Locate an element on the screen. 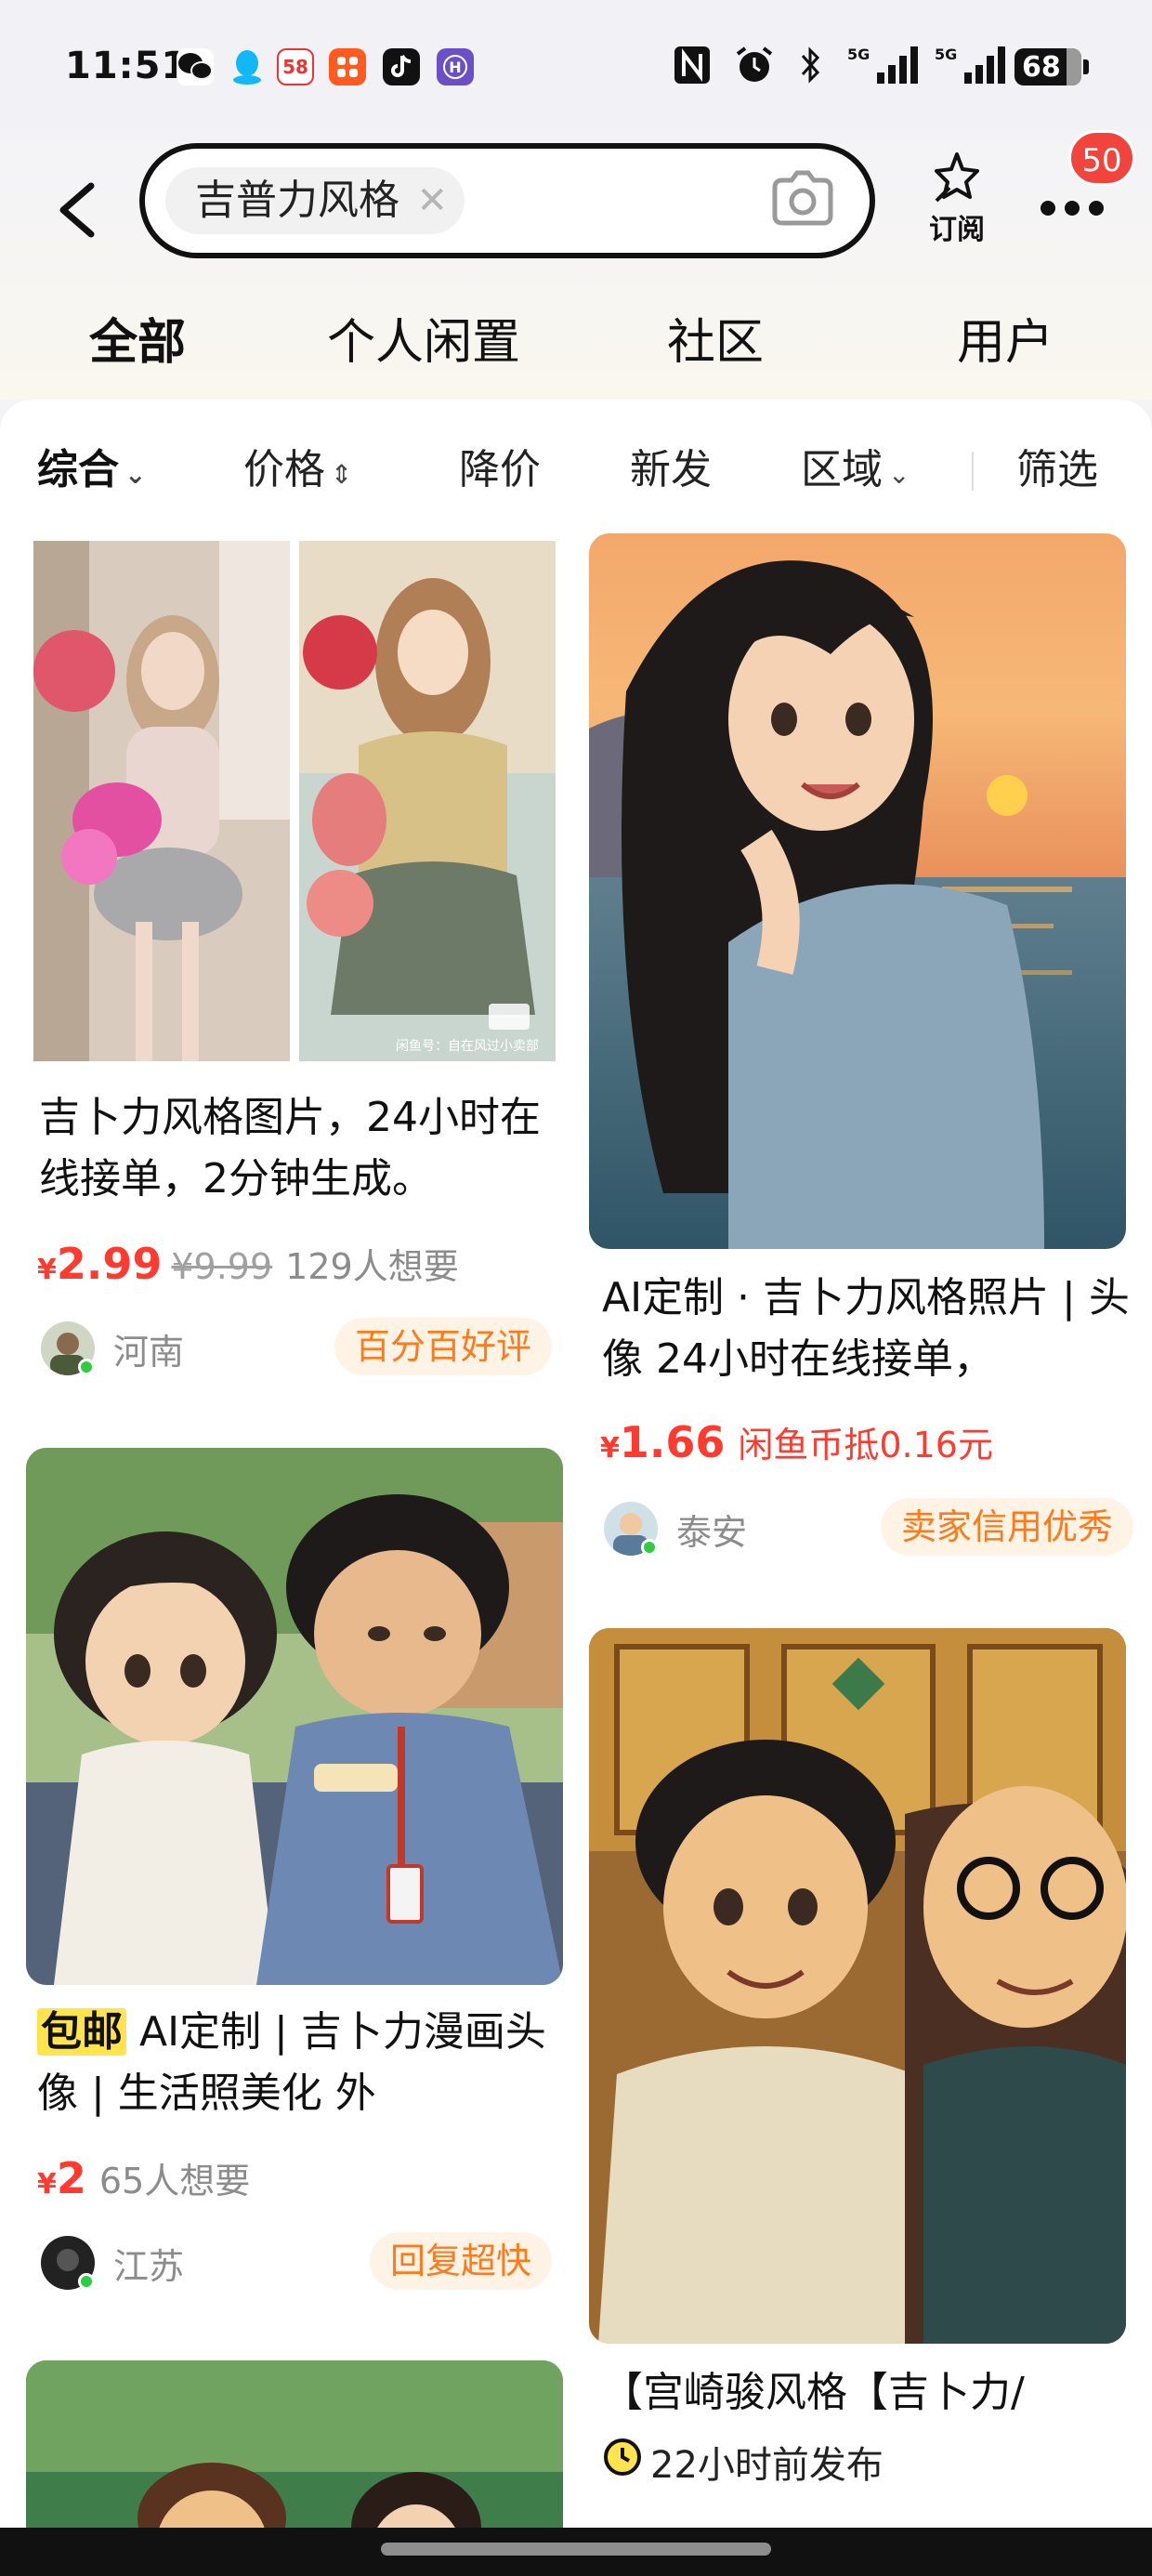  category-tabs: 全部 个人闲置 社区 用户 is located at coordinates (576, 340).